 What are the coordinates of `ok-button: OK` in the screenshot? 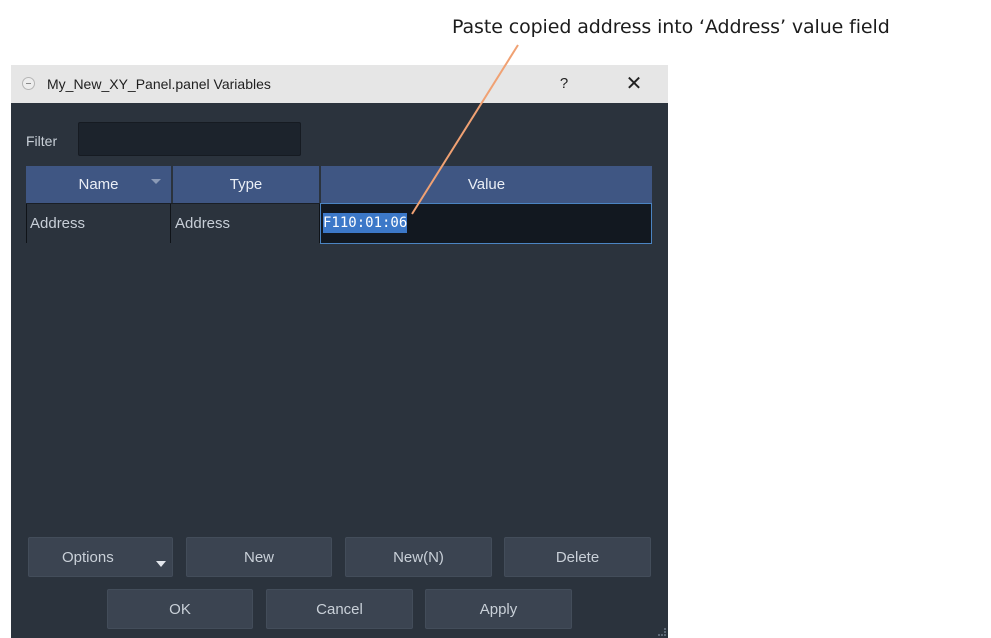 It's located at (180, 609).